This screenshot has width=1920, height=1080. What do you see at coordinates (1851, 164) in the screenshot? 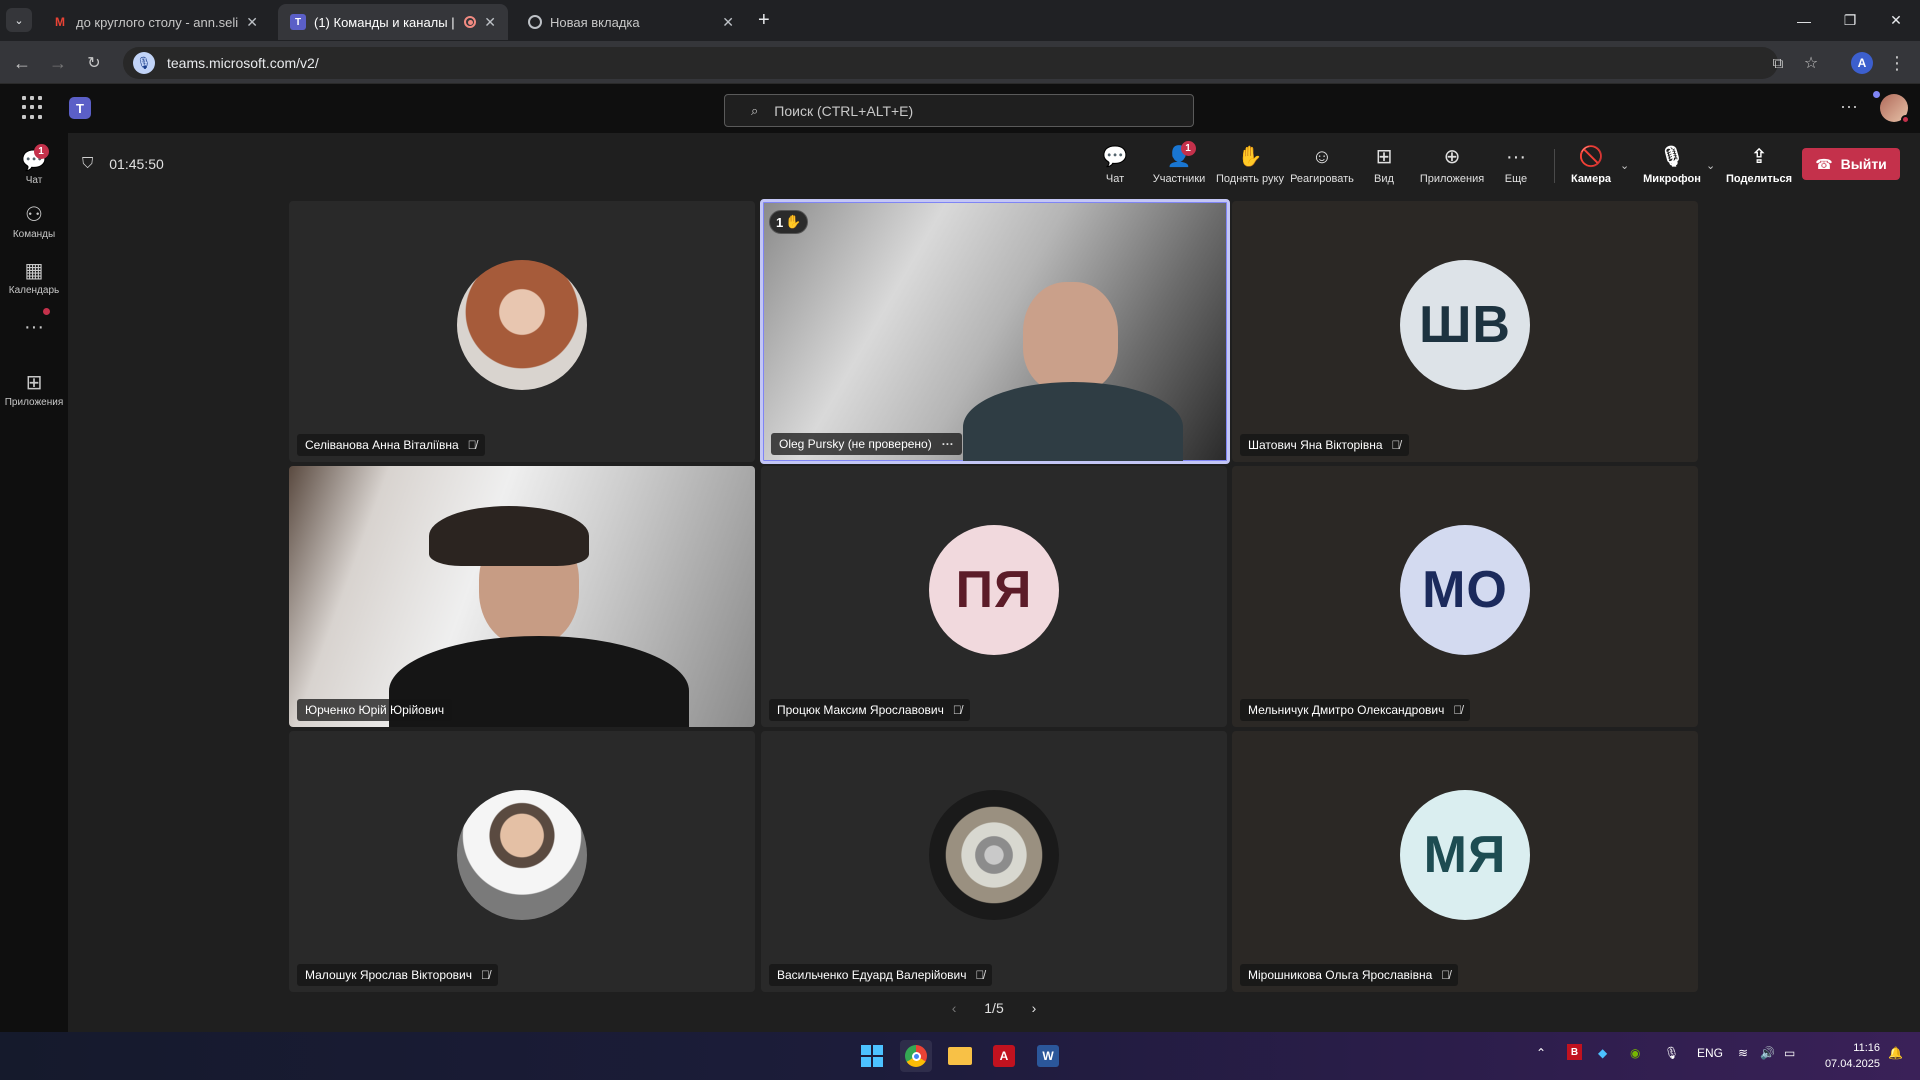
I see `leave-button: ☎ Выйти` at bounding box center [1851, 164].